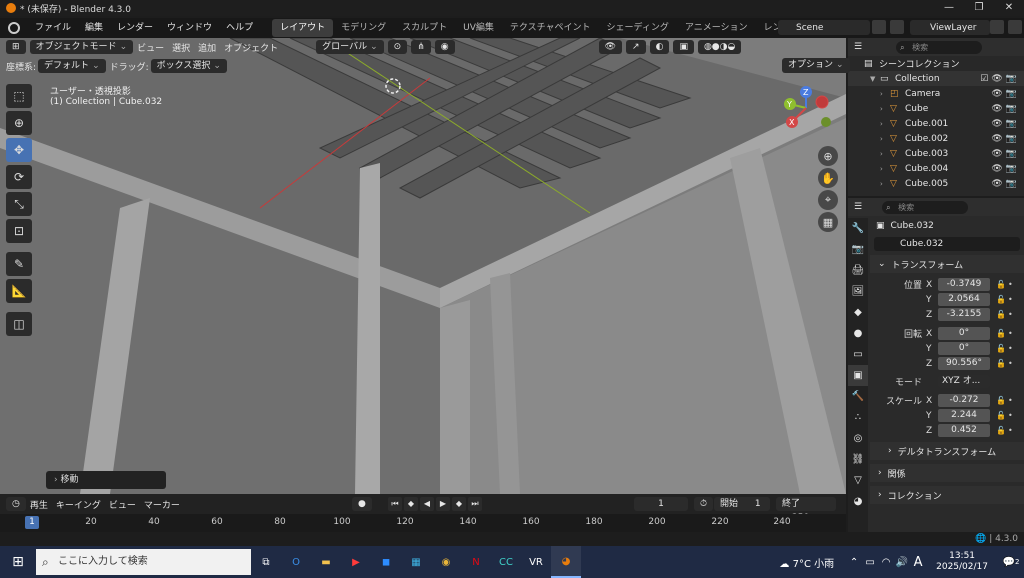 The image size is (1024, 578). I want to click on snap-icon: ⋔, so click(421, 47).